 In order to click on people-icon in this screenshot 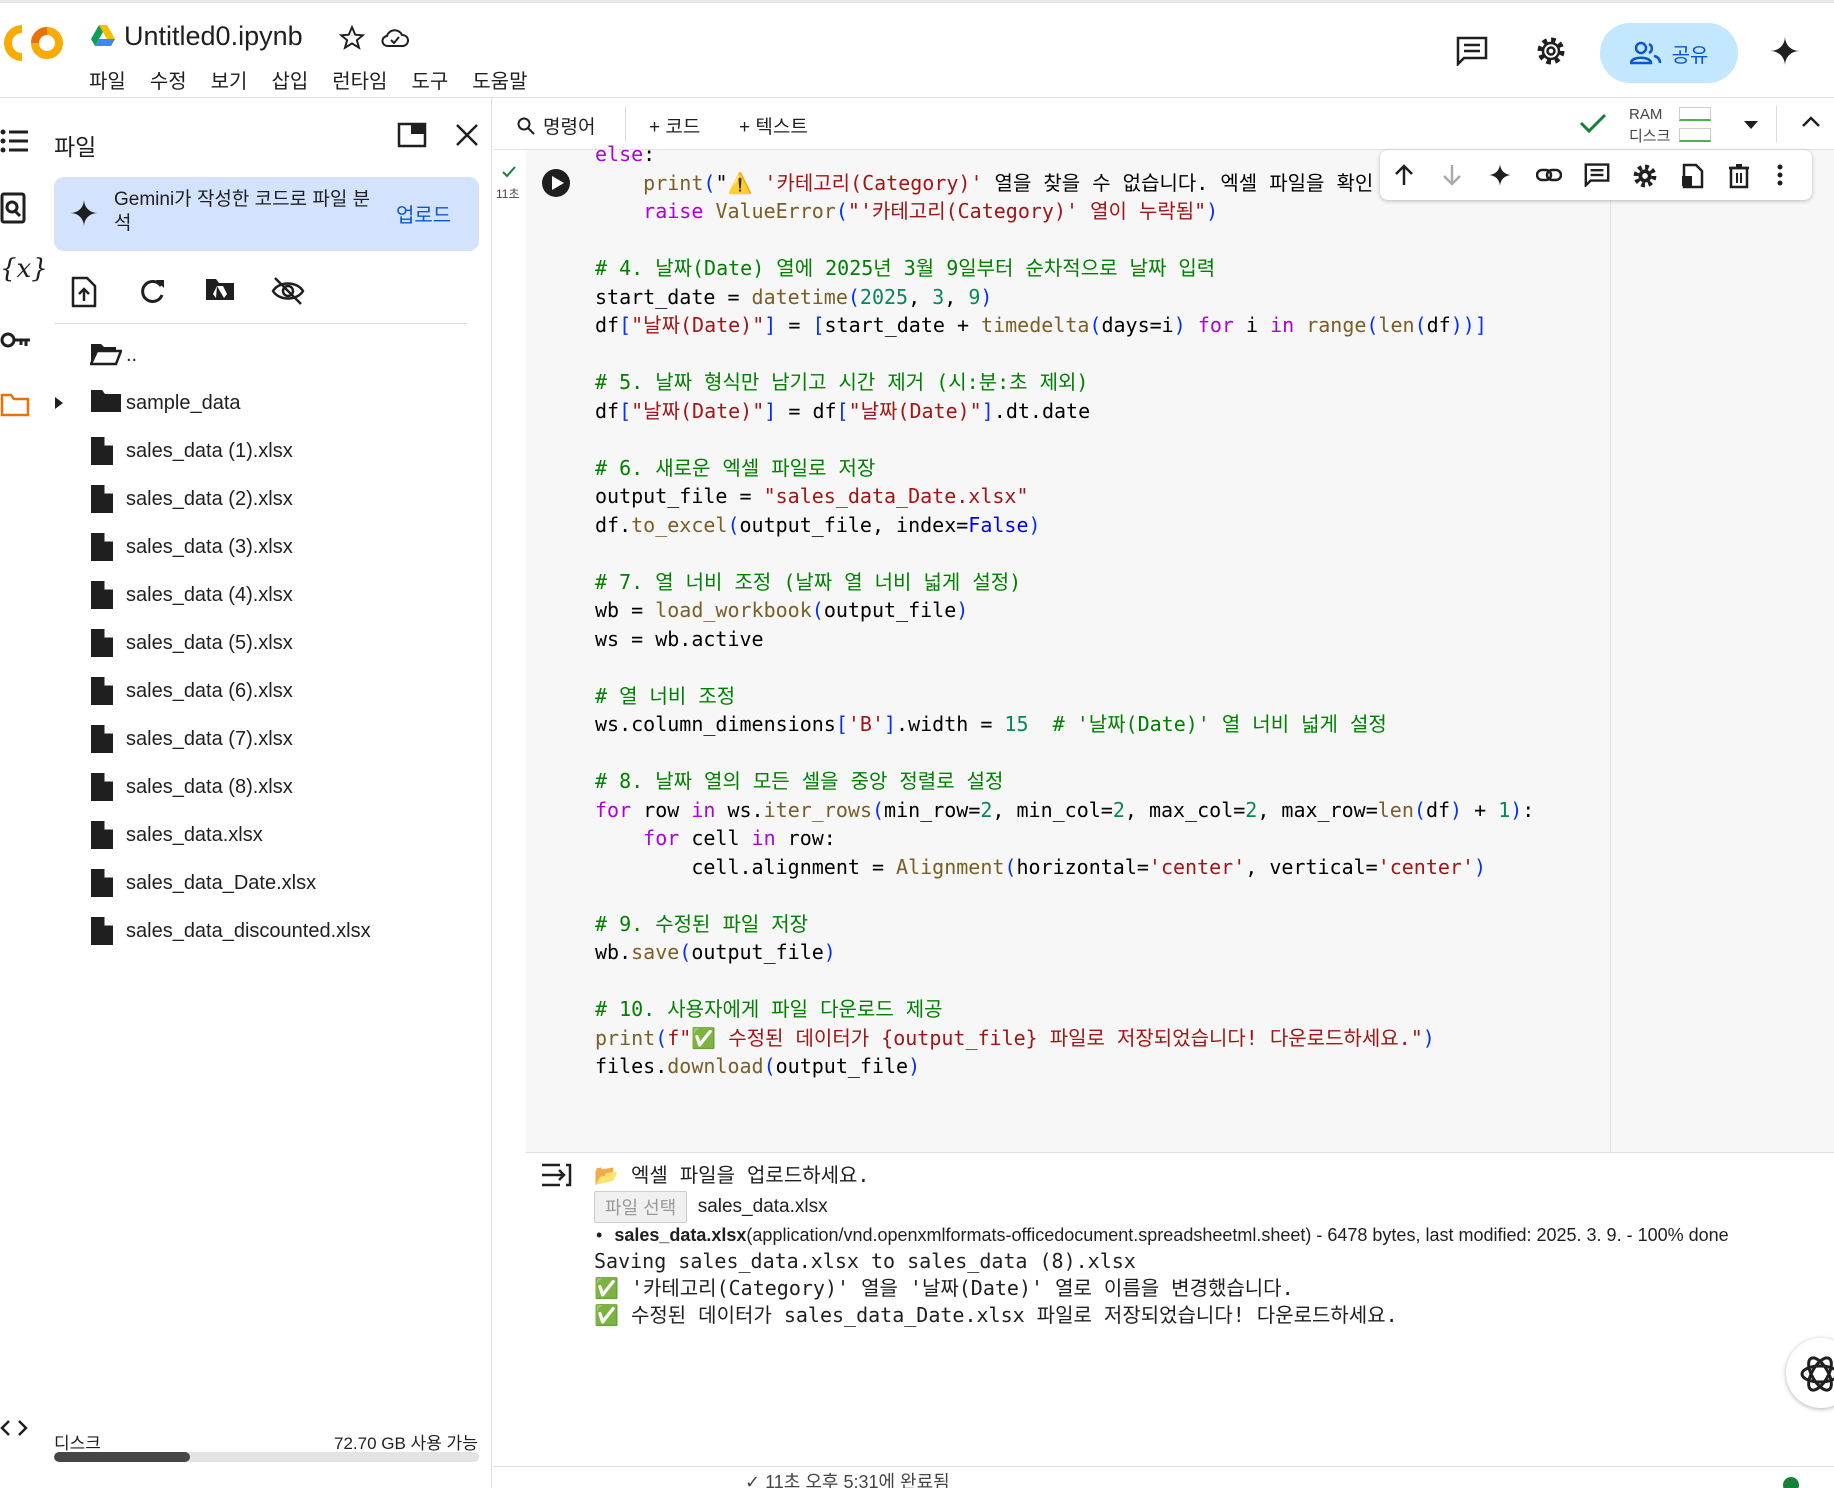, I will do `click(1645, 53)`.